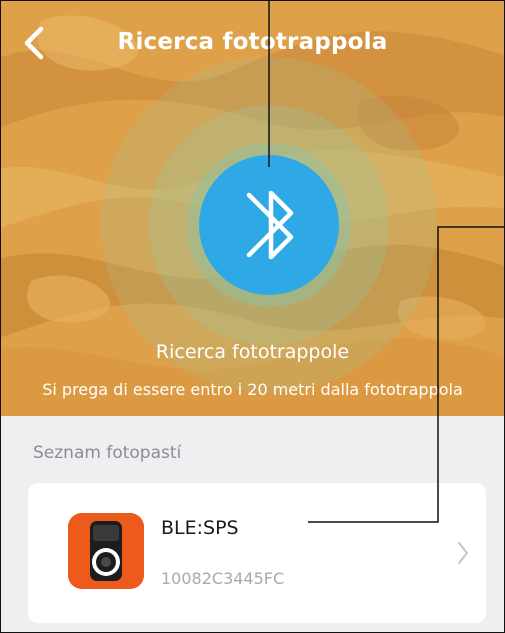  What do you see at coordinates (252, 352) in the screenshot?
I see `scan-status-text: Ricerca fototrappole` at bounding box center [252, 352].